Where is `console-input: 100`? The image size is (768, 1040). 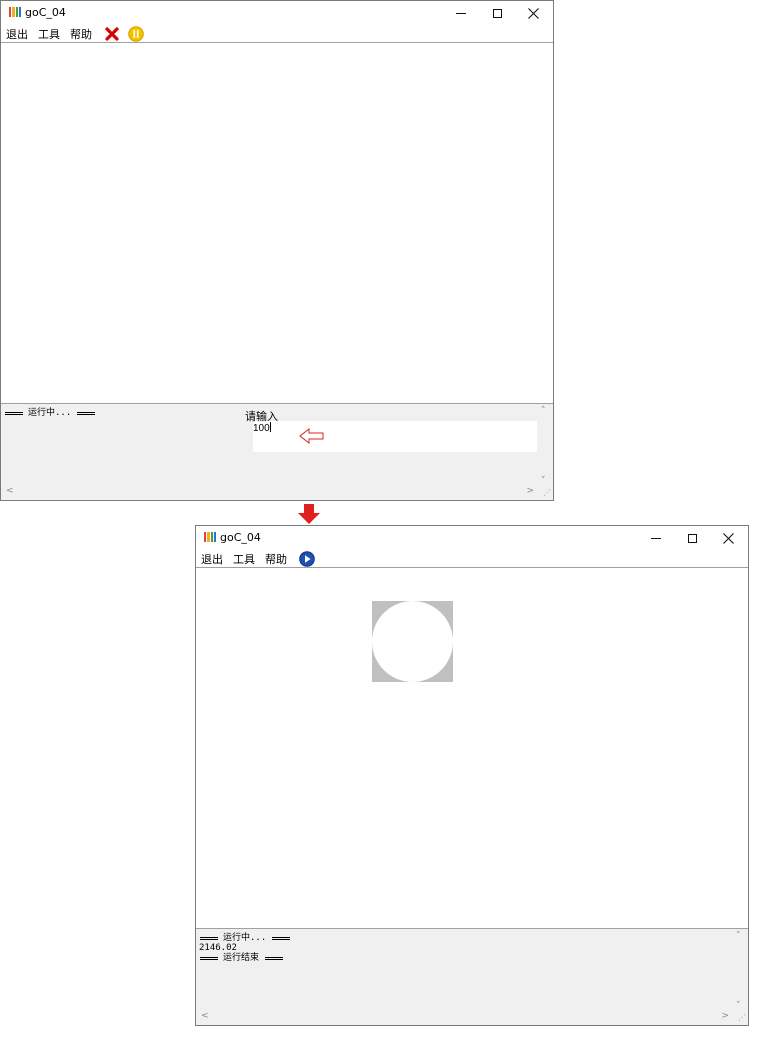 console-input: 100 is located at coordinates (395, 436).